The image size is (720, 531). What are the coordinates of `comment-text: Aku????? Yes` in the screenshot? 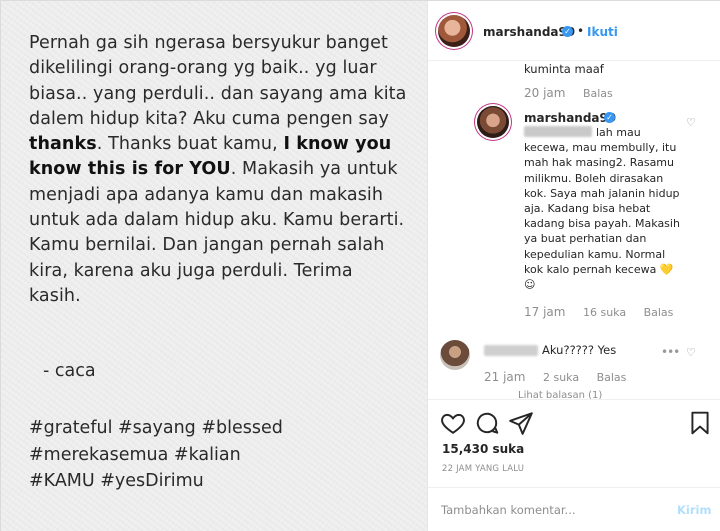 It's located at (579, 350).